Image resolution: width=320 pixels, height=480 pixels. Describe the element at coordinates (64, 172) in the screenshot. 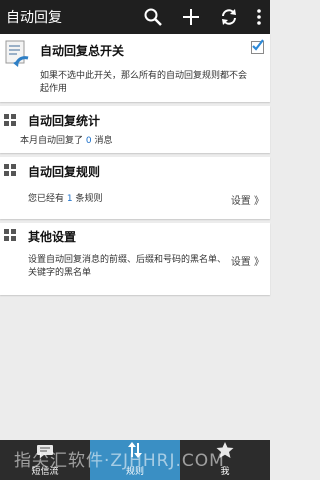

I see `rules-title: 自动回复规则` at that location.